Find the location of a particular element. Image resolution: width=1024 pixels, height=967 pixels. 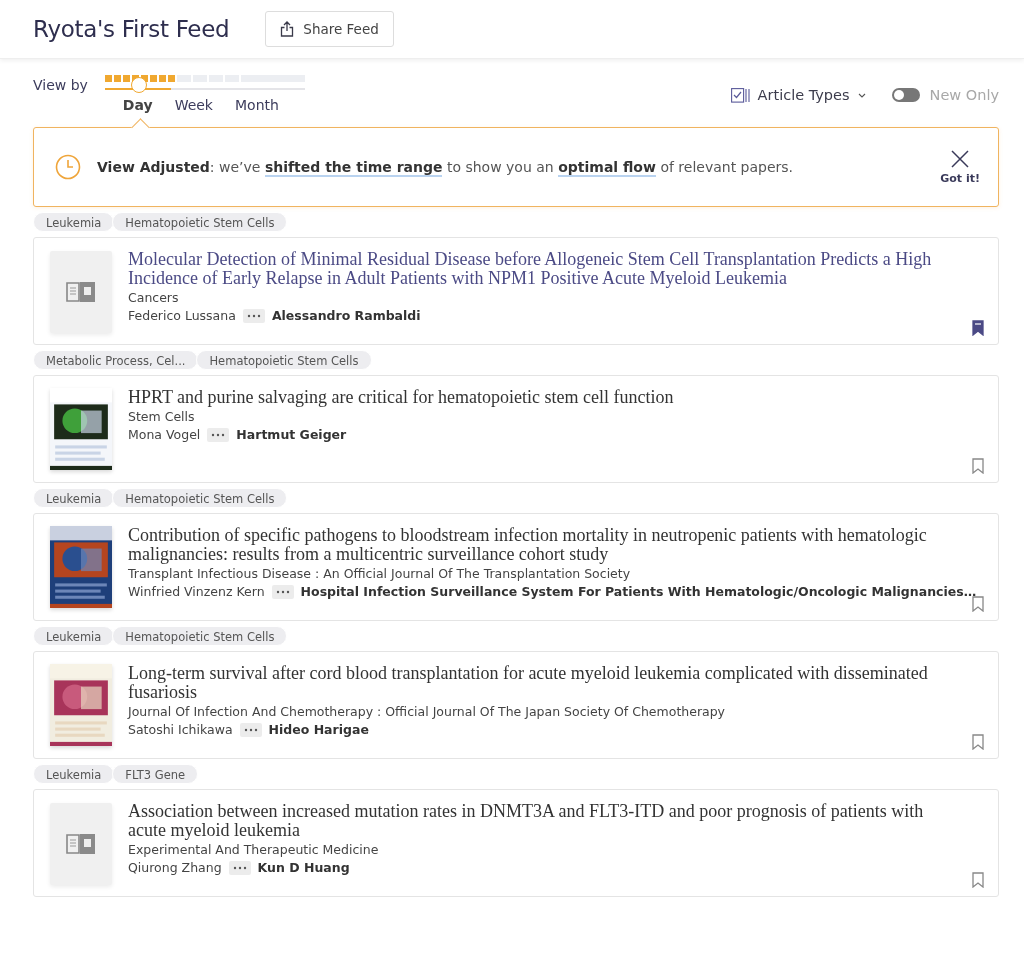

notice-message: View Adjusted: we’ve shifted the time range to show you an optimal flow of relevant papers. is located at coordinates (446, 167).